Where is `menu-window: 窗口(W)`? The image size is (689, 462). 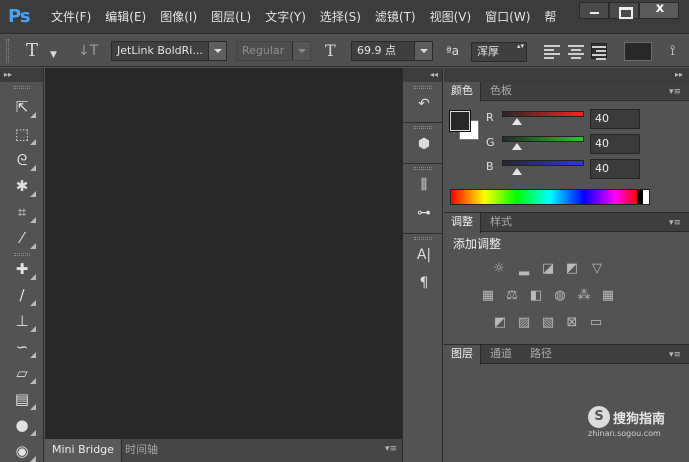 menu-window: 窗口(W) is located at coordinates (507, 17).